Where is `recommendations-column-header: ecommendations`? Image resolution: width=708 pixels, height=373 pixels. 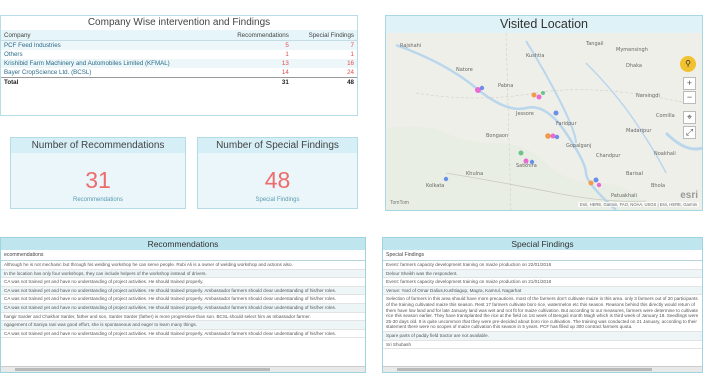
recommendations-column-header: ecommendations is located at coordinates (183, 255).